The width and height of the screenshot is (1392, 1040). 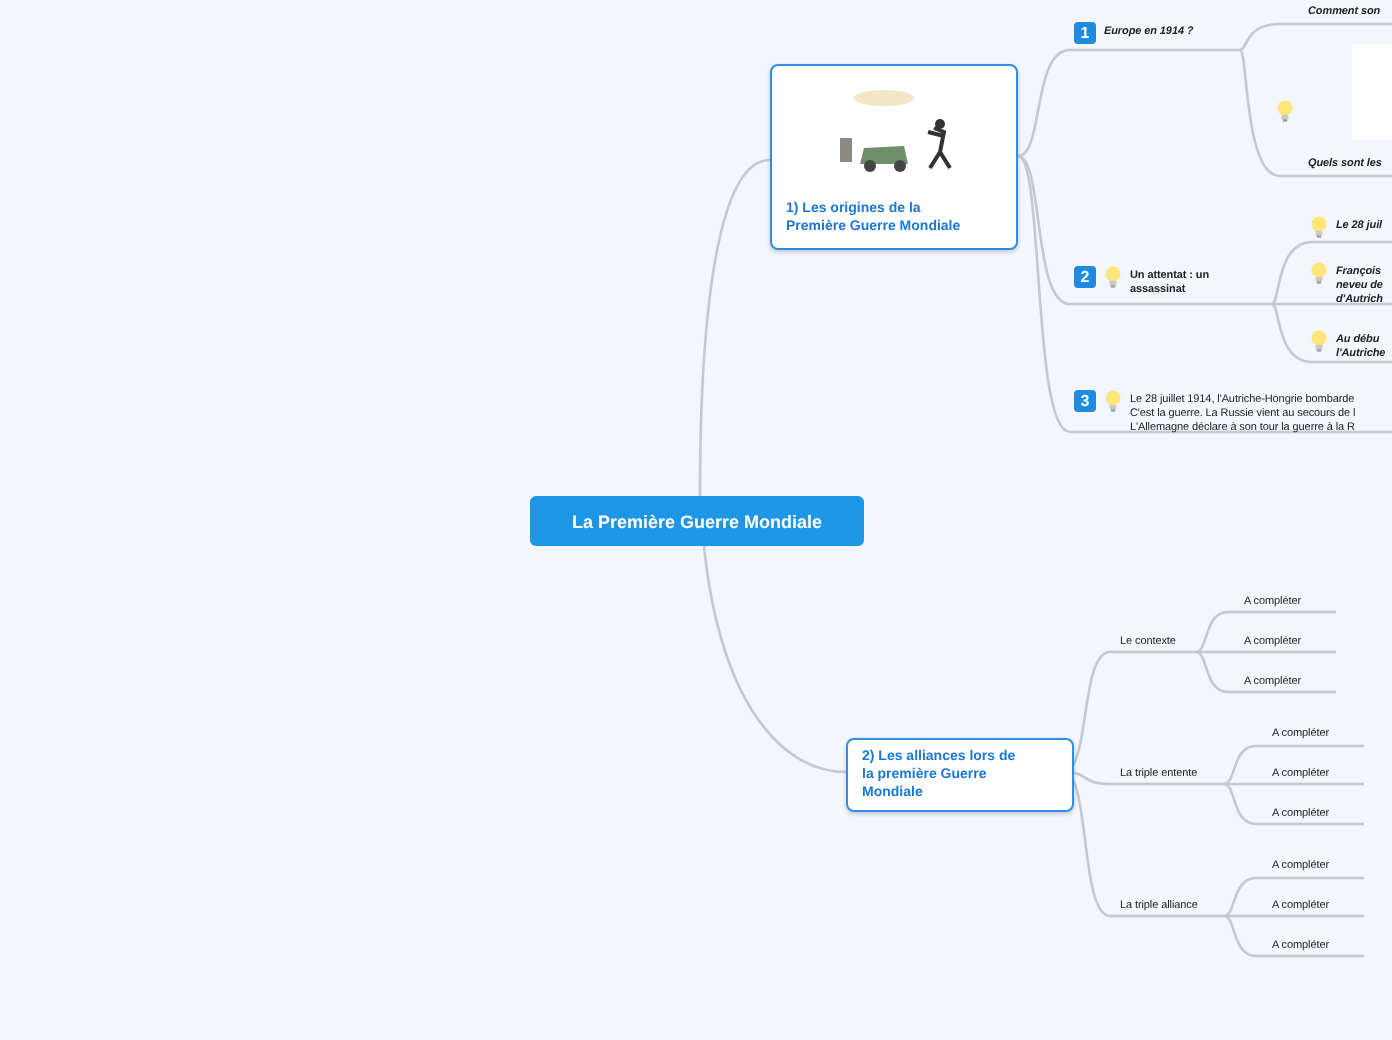 I want to click on priority-marker: 3, so click(x=1085, y=401).